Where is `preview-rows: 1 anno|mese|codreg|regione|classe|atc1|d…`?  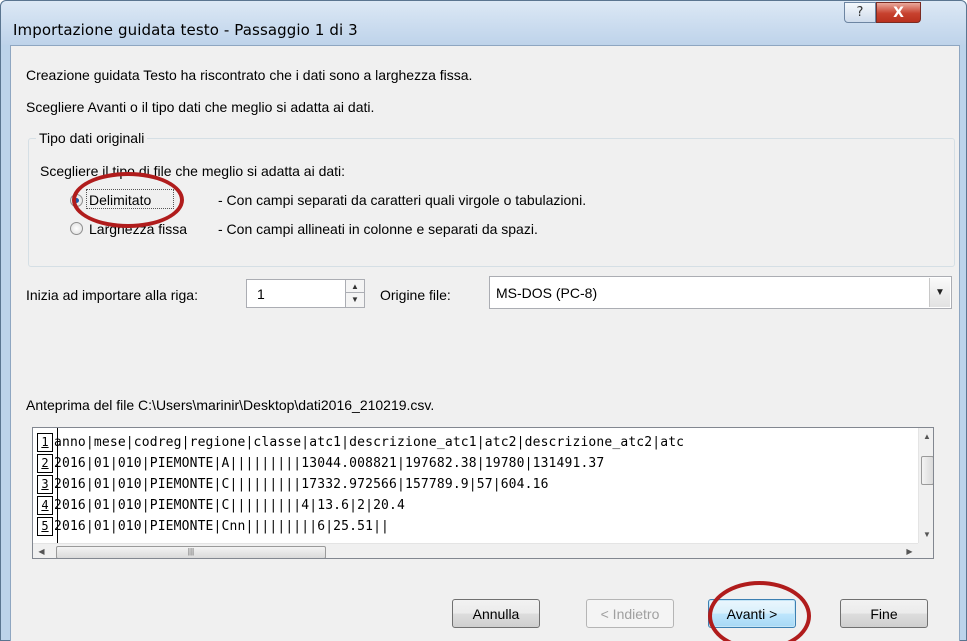
preview-rows: 1 anno|mese|codreg|regione|classe|atc1|d… is located at coordinates (474, 484).